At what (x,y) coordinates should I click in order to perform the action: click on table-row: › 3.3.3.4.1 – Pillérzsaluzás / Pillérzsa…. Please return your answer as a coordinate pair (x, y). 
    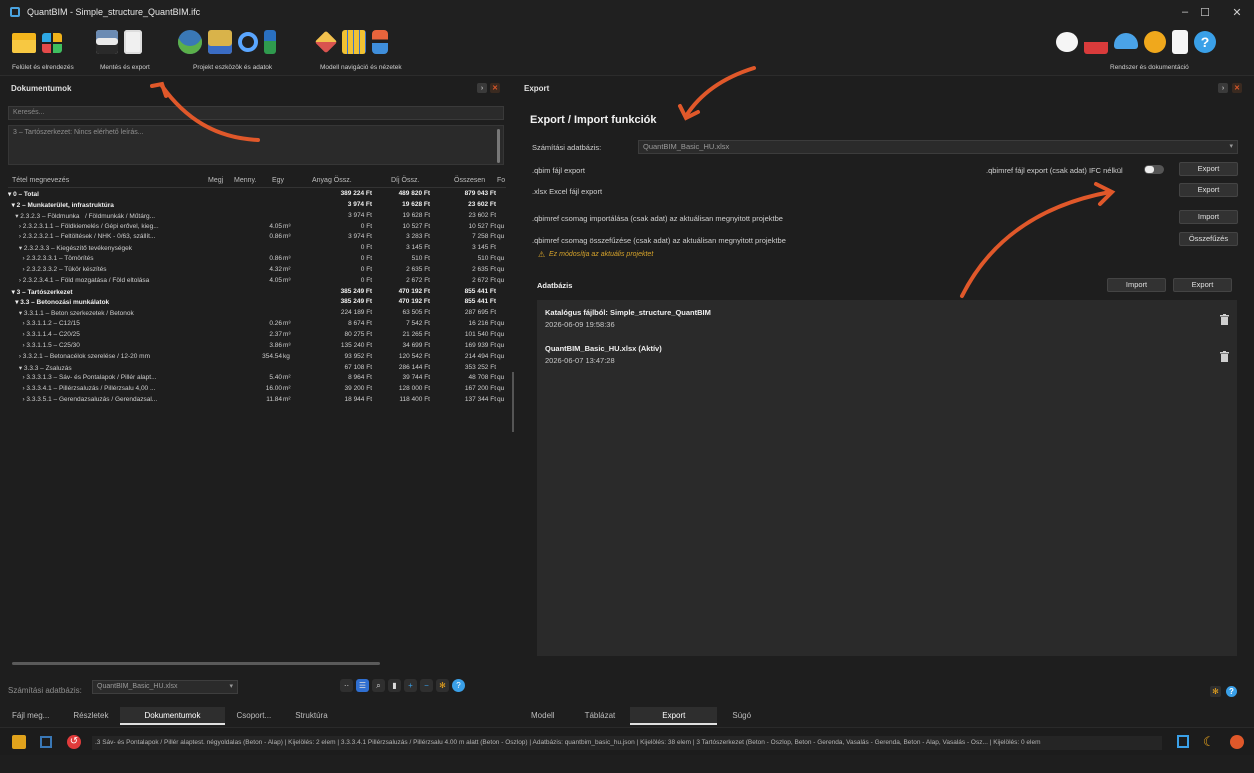
    Looking at the image, I should click on (257, 389).